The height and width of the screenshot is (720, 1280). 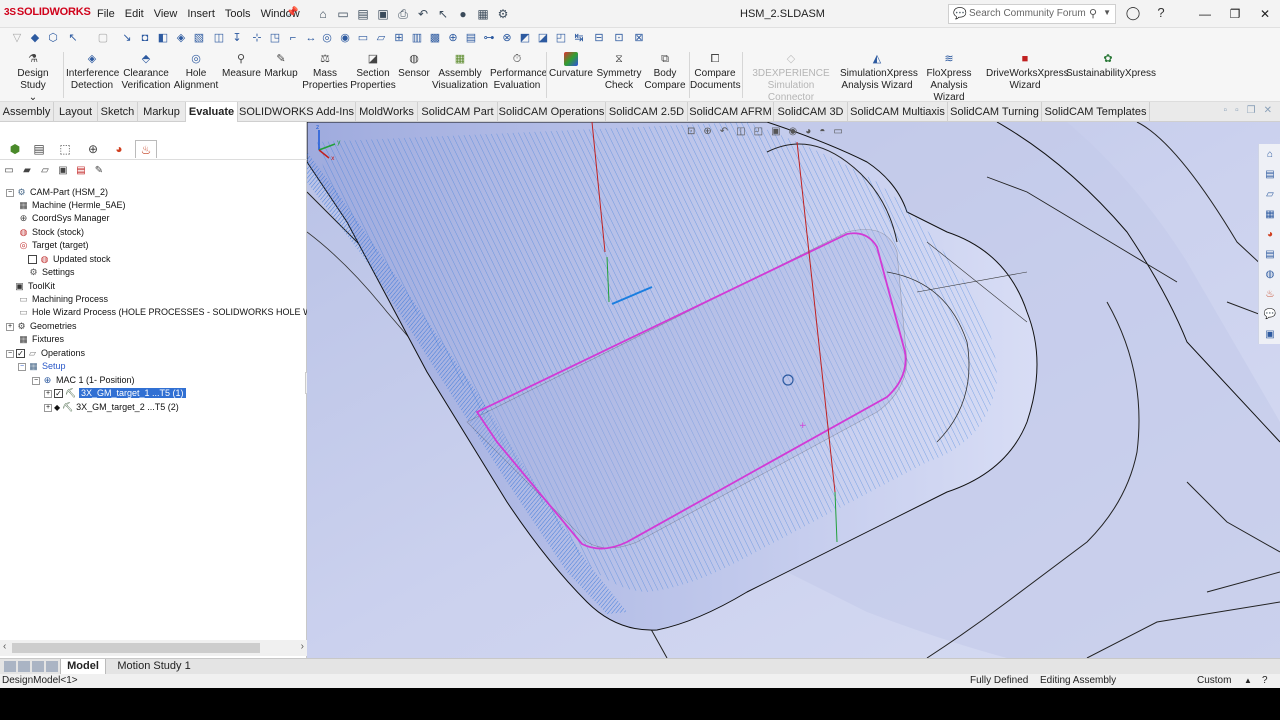 I want to click on tab-solidcam-templates: SolidCAM Templates, so click(x=1096, y=112).